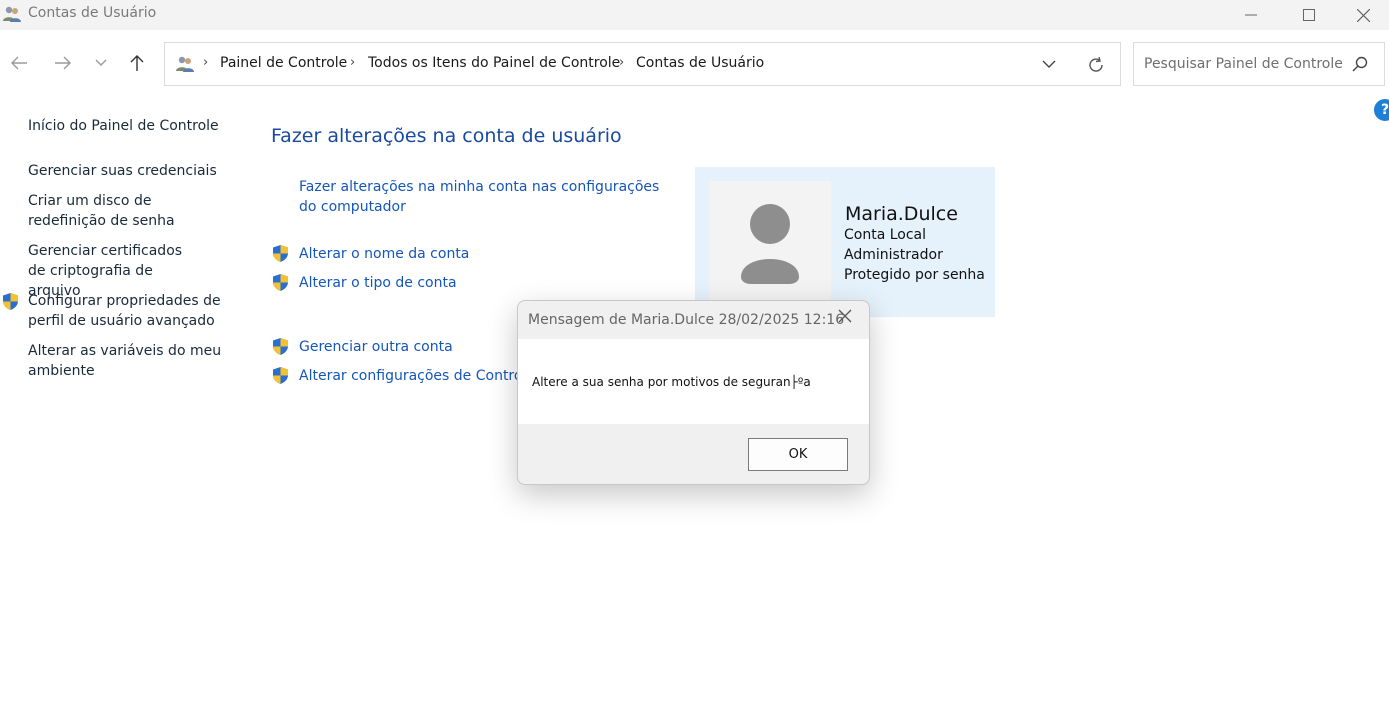 The width and height of the screenshot is (1389, 723). I want to click on close-button, so click(1363, 15).